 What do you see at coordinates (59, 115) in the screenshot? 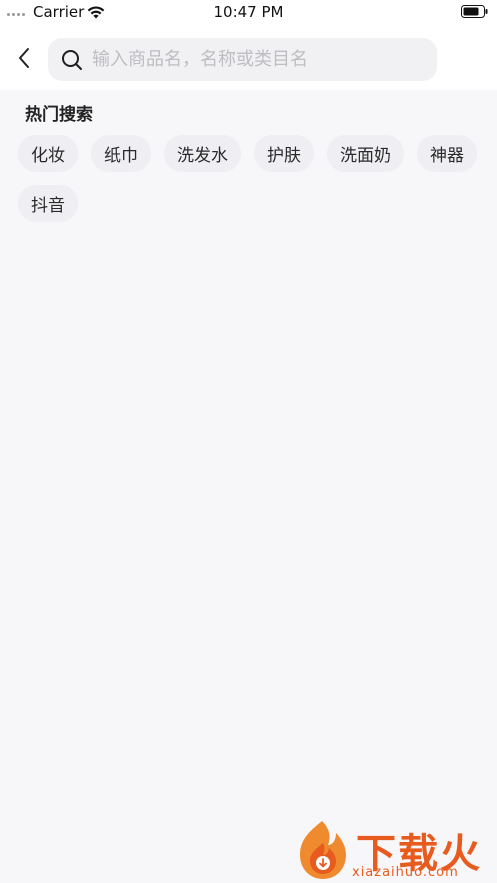
I see `hot-search-title: 热门搜索` at bounding box center [59, 115].